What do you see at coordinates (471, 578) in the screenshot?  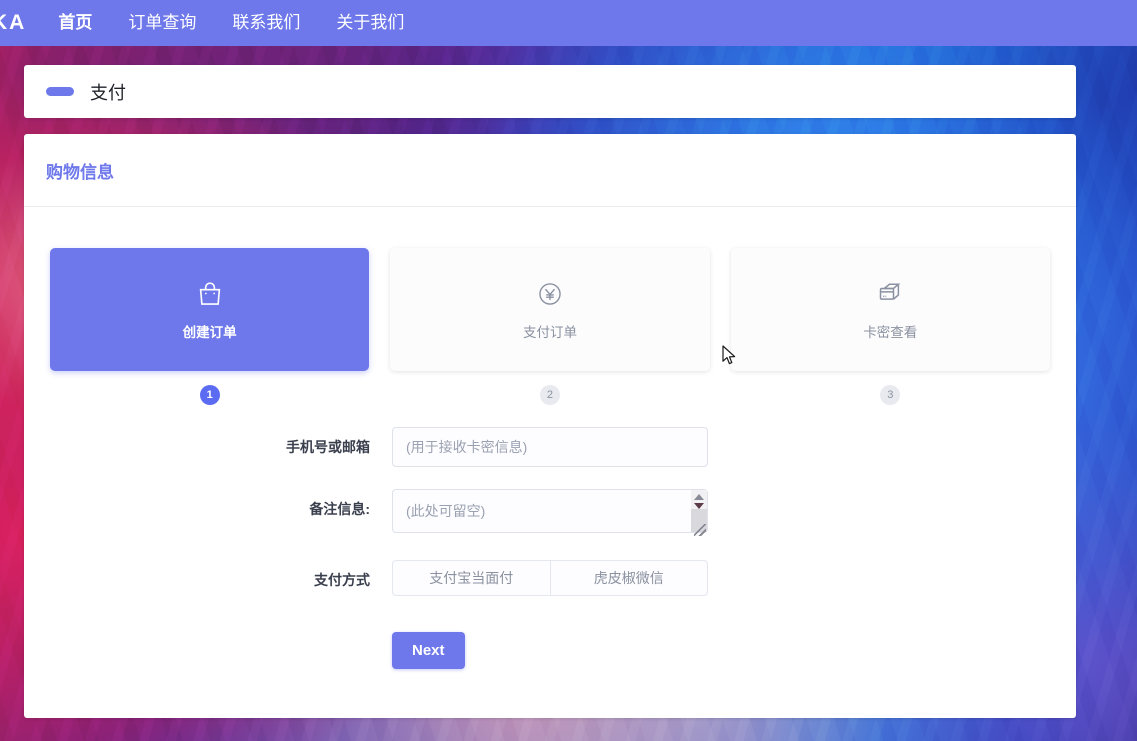 I see `payment-option-alipay: 支付宝当面付` at bounding box center [471, 578].